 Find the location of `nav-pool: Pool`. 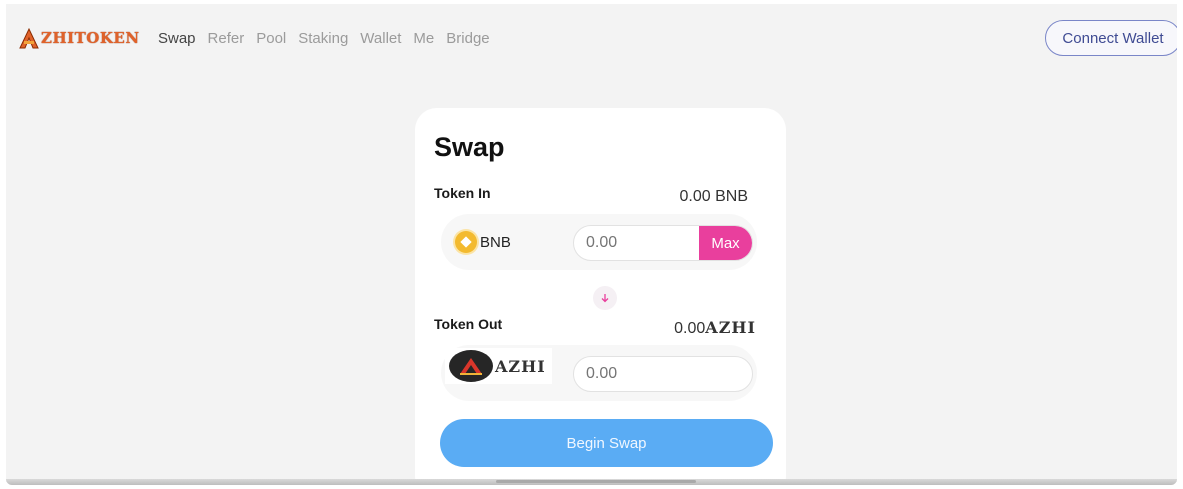

nav-pool: Pool is located at coordinates (271, 38).